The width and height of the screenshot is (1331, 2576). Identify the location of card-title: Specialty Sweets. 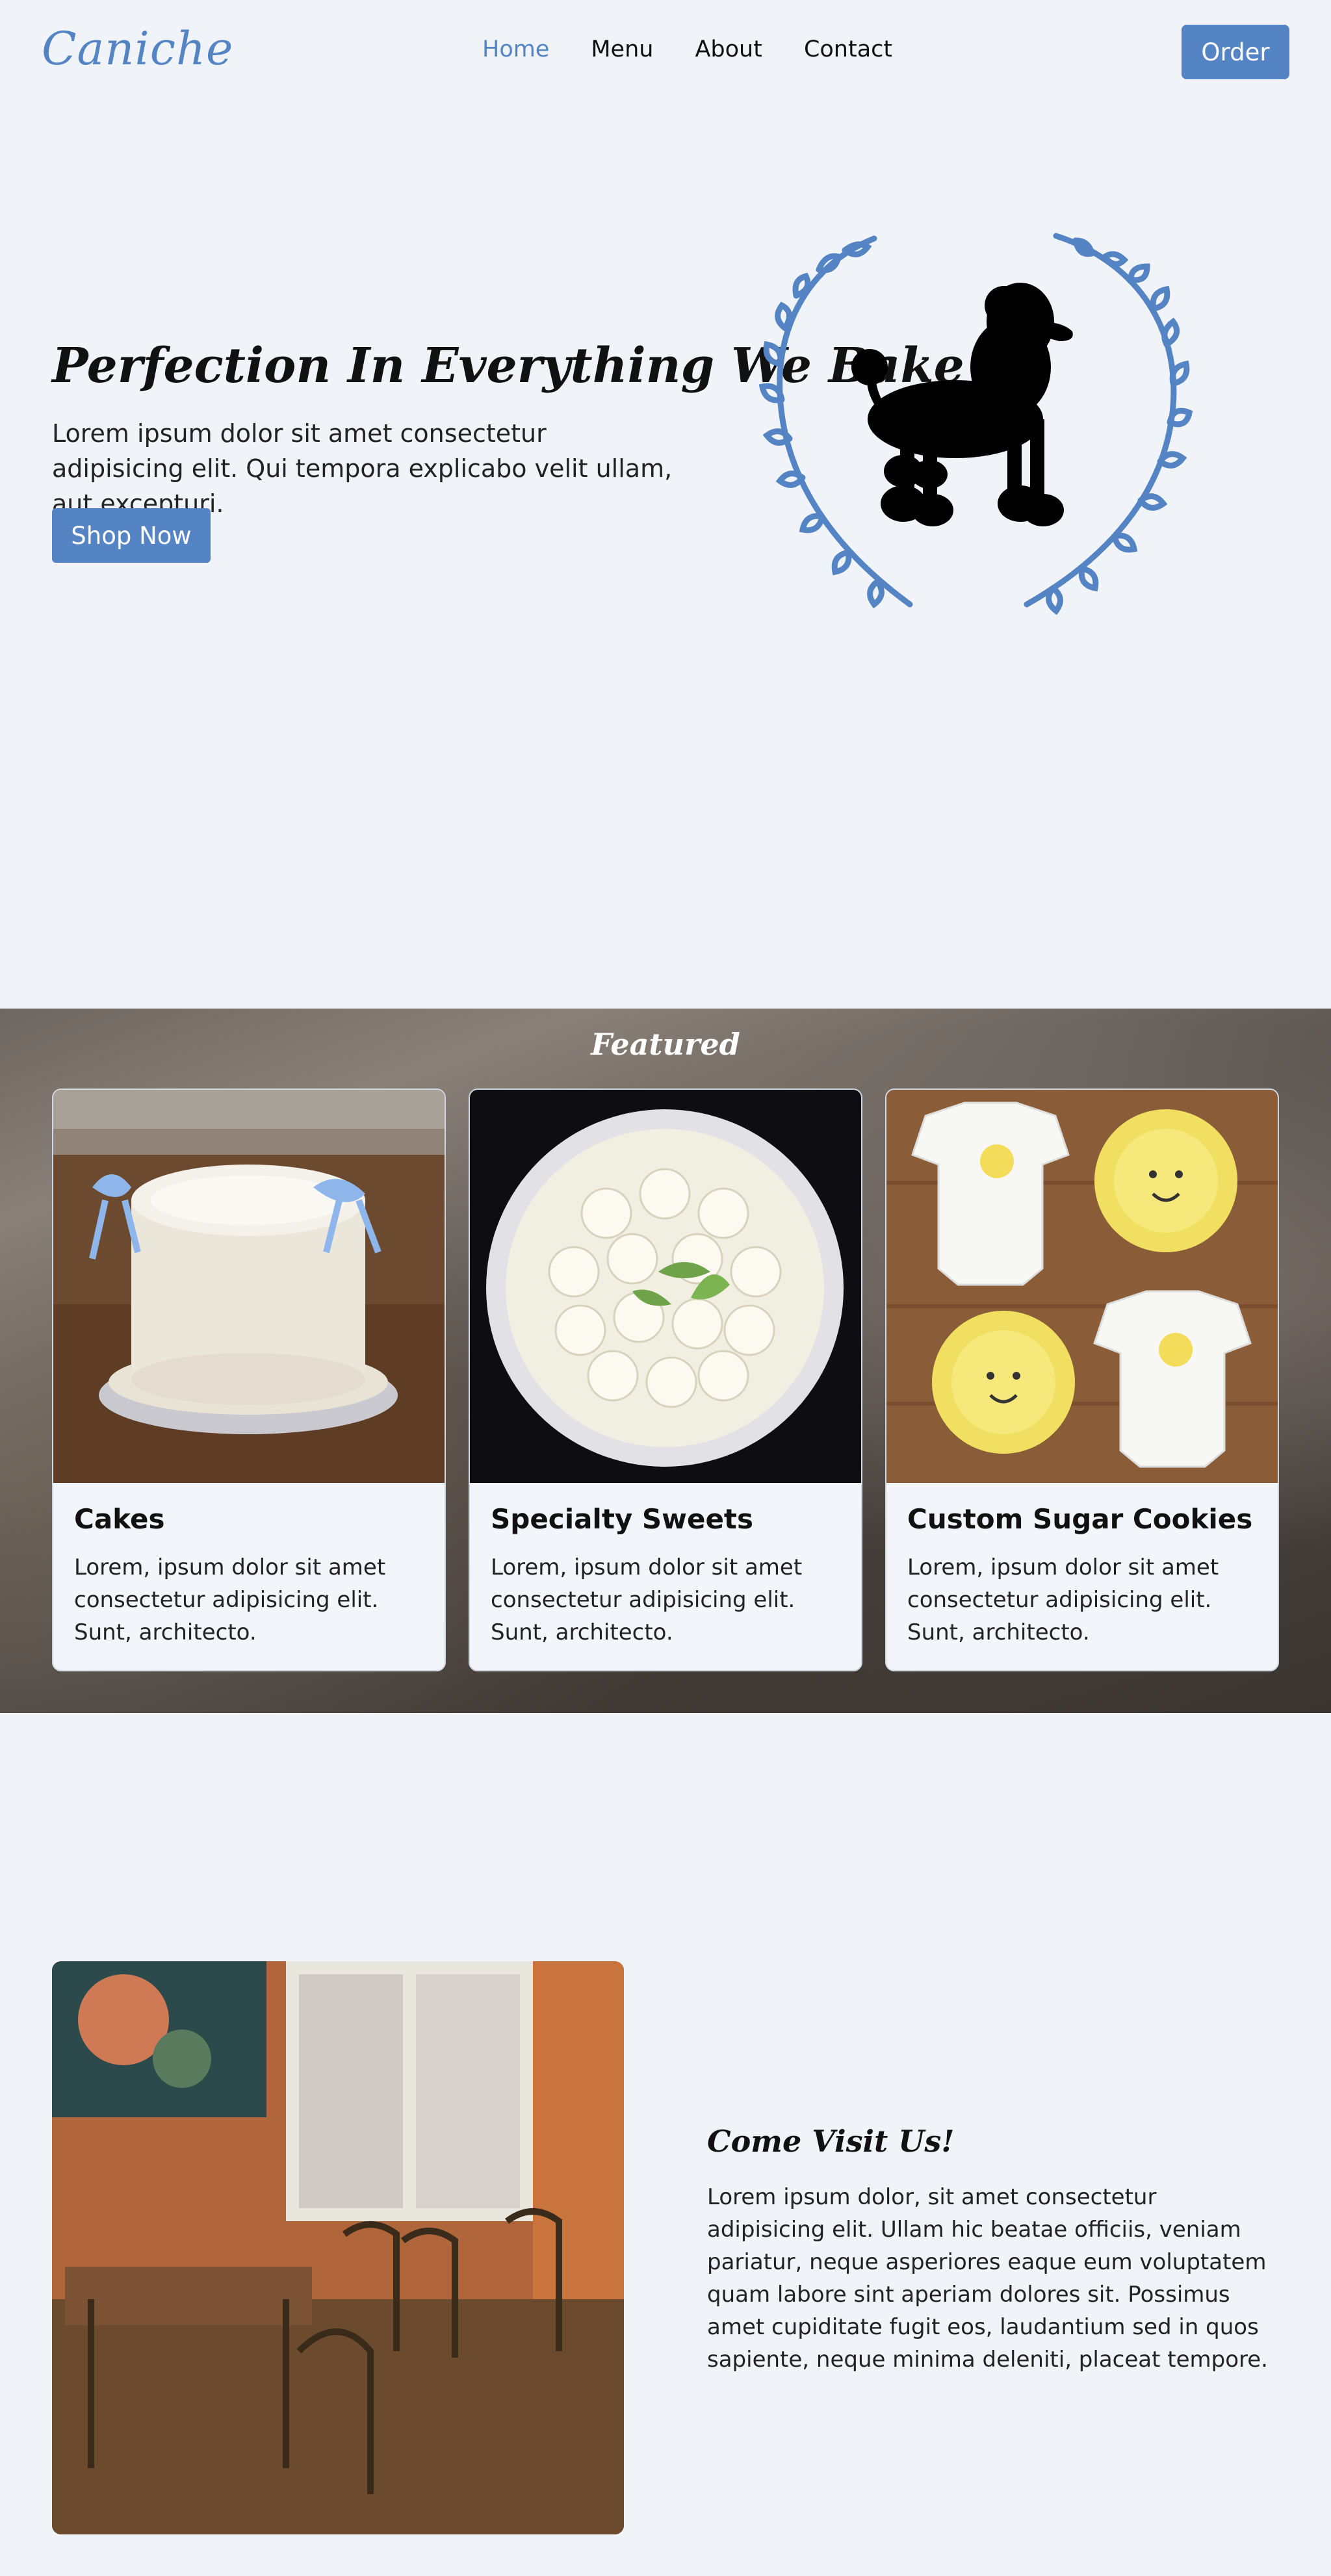
(623, 1519).